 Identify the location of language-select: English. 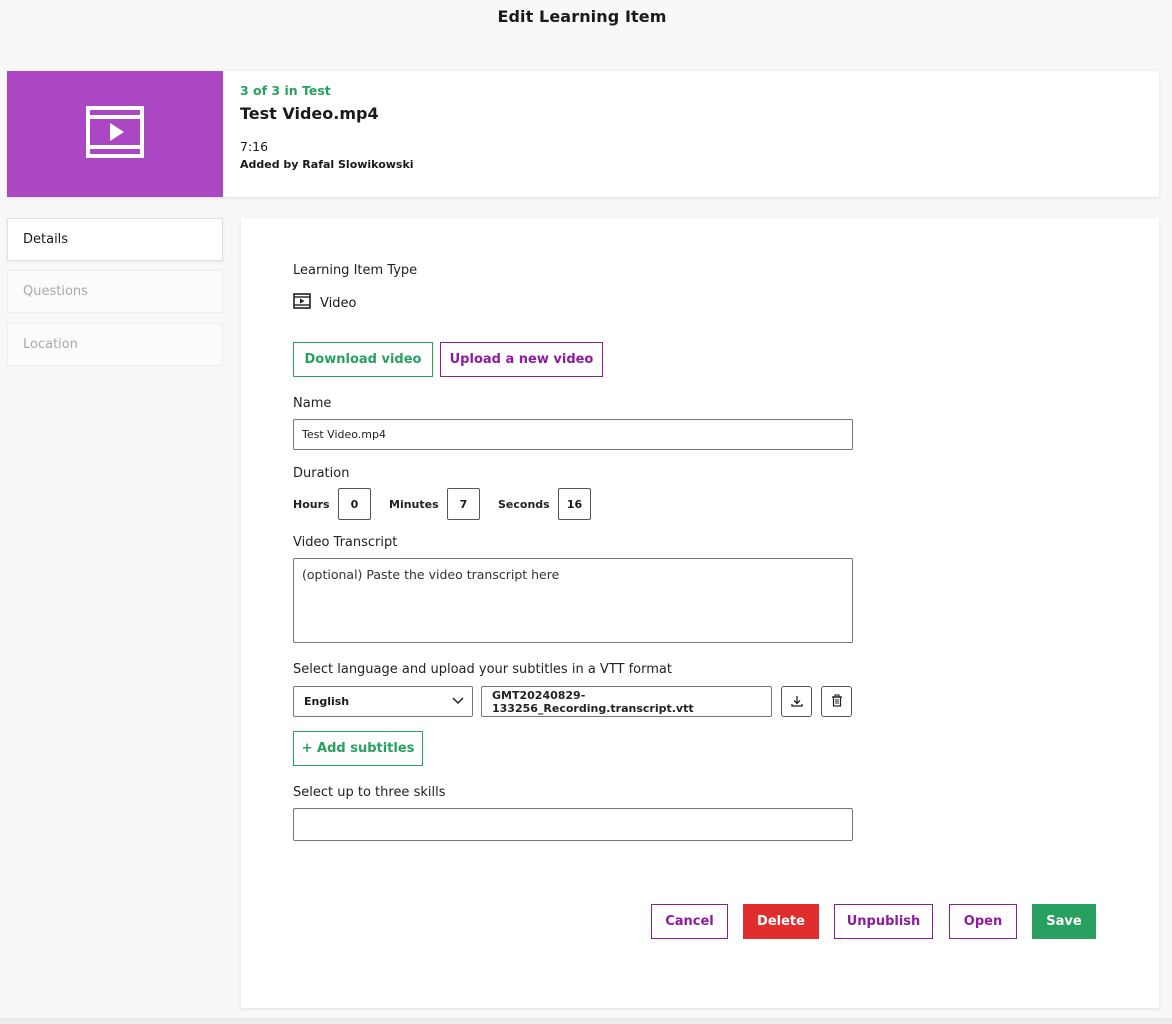
(383, 701).